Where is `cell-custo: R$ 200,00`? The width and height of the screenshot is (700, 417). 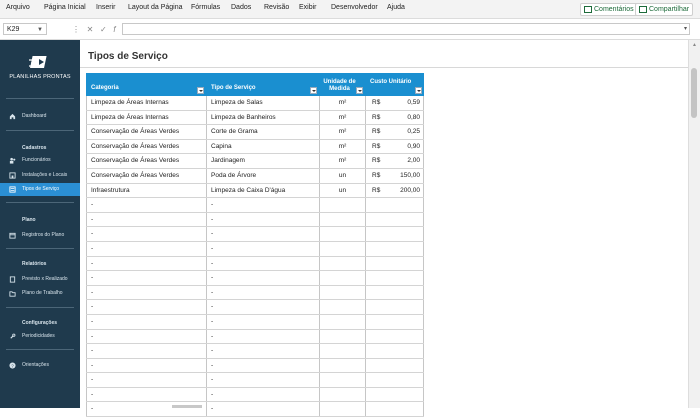 cell-custo: R$ 200,00 is located at coordinates (394, 190).